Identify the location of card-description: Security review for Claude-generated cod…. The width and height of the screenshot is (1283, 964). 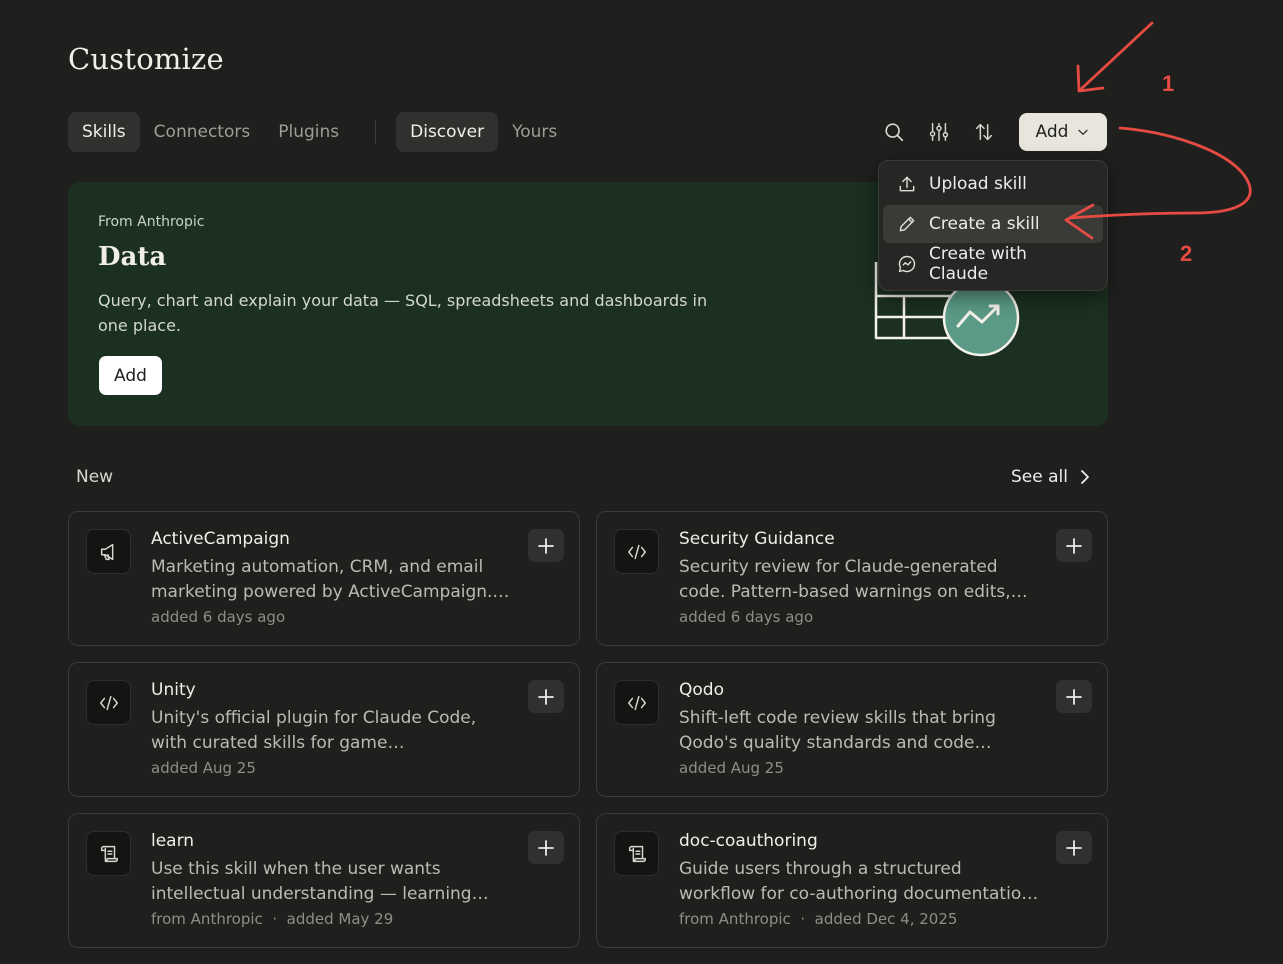
(845, 579).